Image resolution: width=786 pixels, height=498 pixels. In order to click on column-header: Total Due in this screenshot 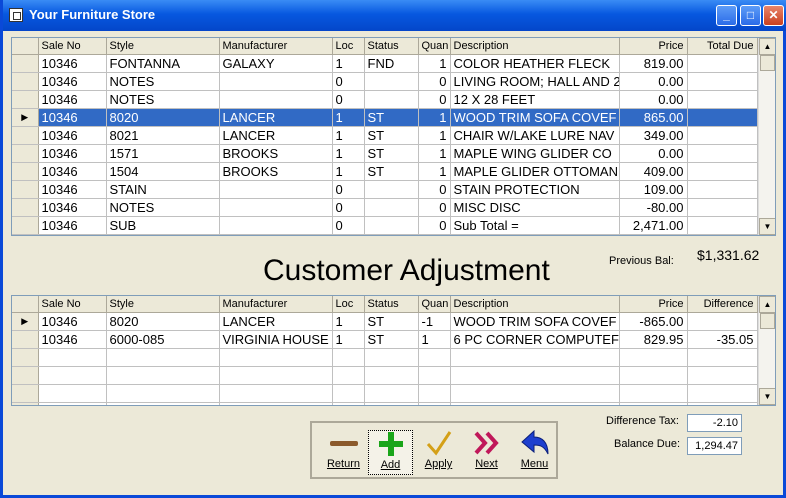, I will do `click(722, 46)`.